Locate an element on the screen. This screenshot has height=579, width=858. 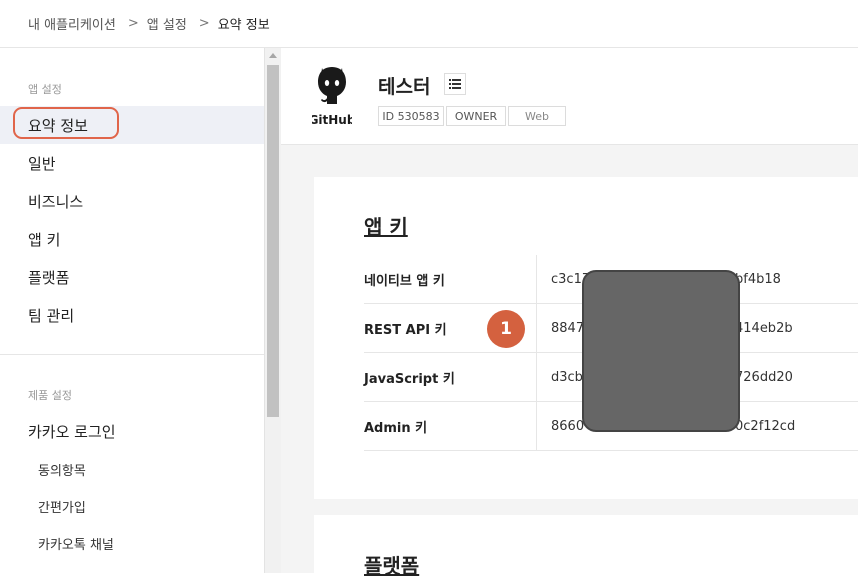
key-label: JavaScript 키 is located at coordinates (450, 377).